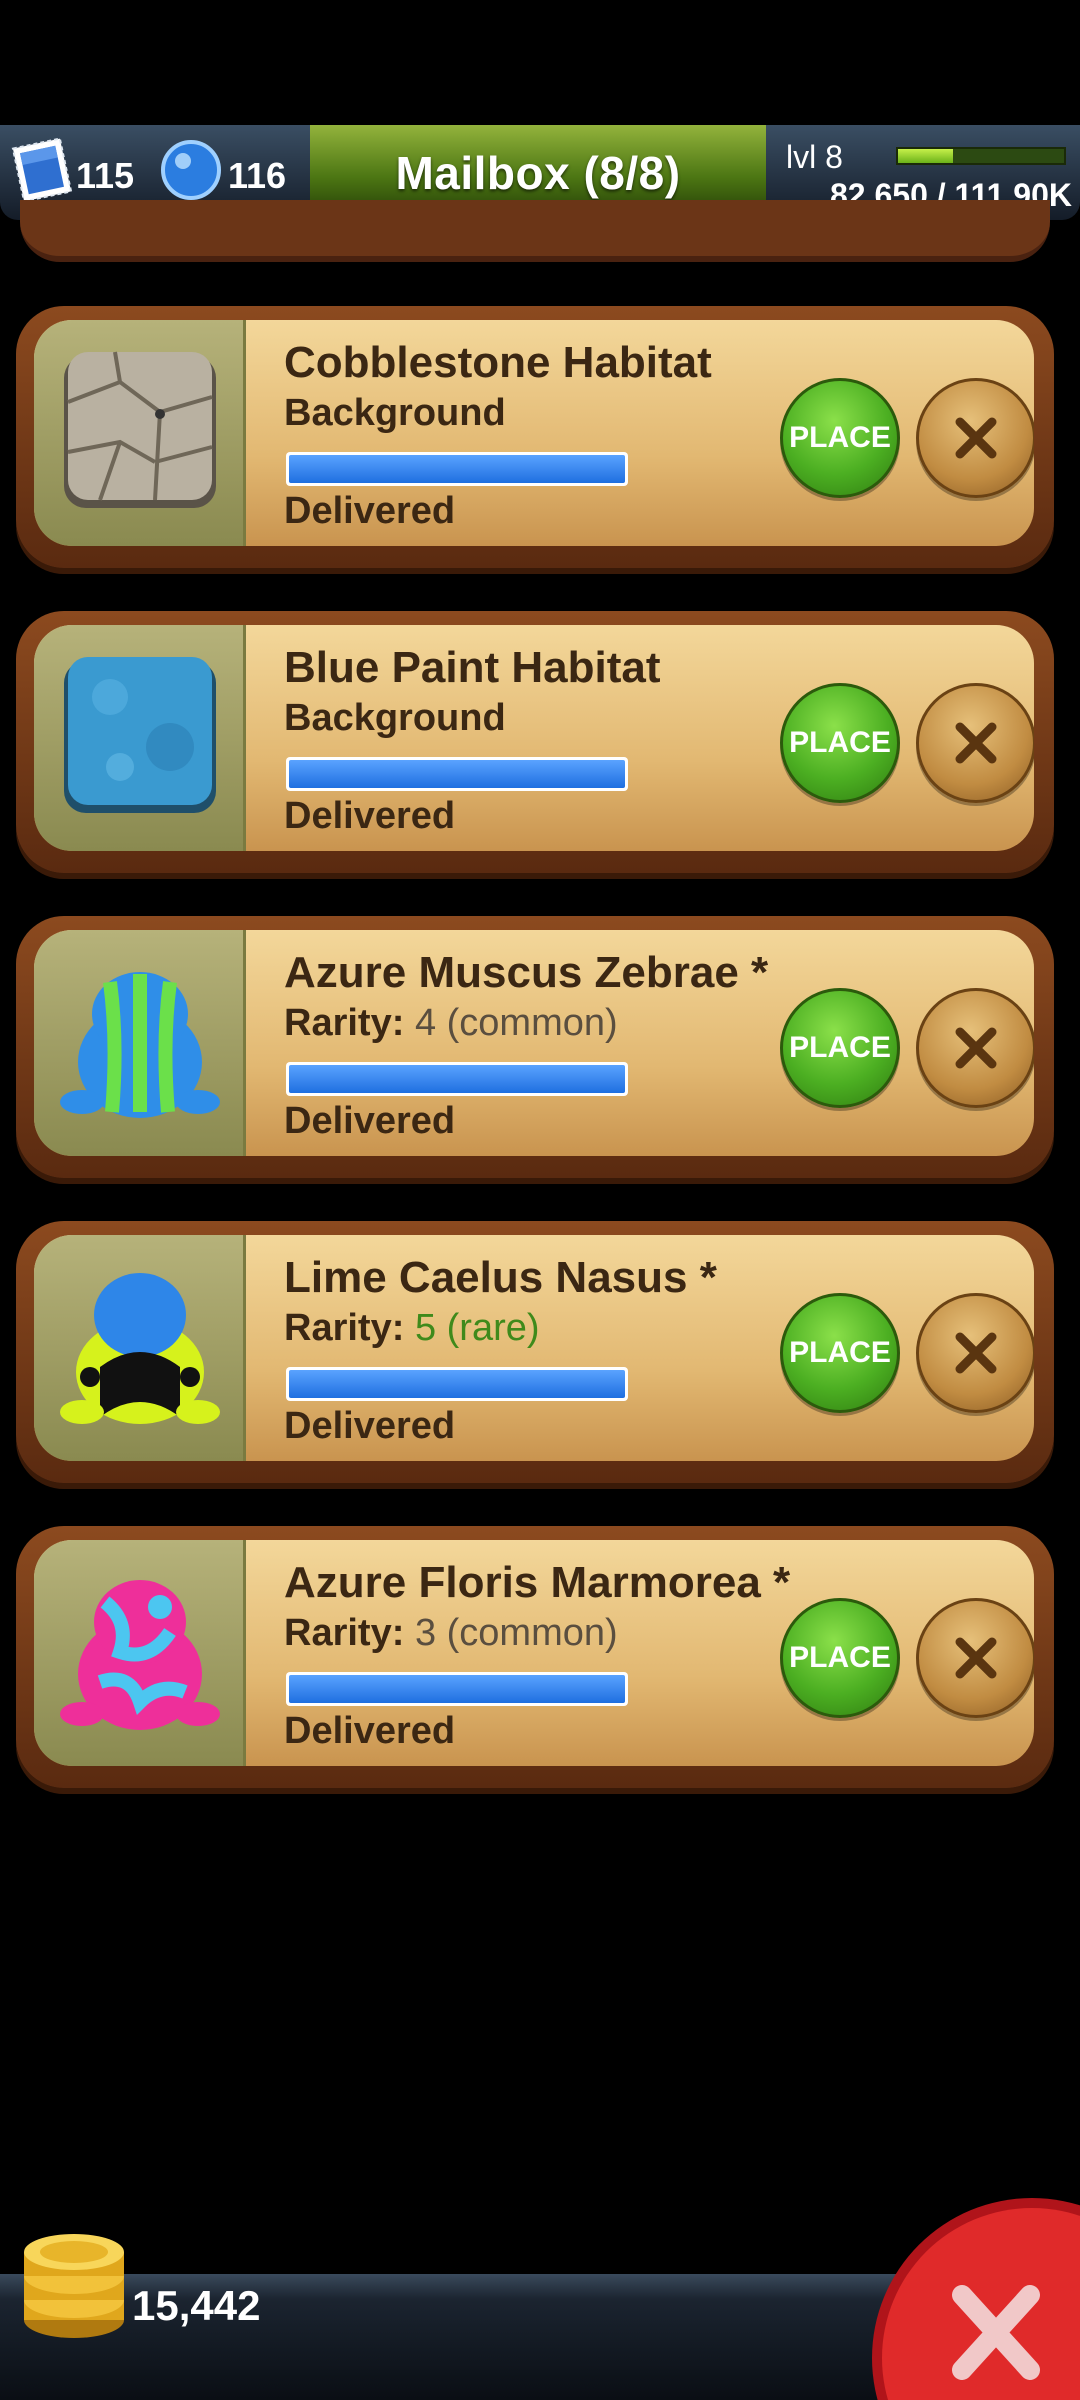  I want to click on cobblestone-tile-icon, so click(140, 429).